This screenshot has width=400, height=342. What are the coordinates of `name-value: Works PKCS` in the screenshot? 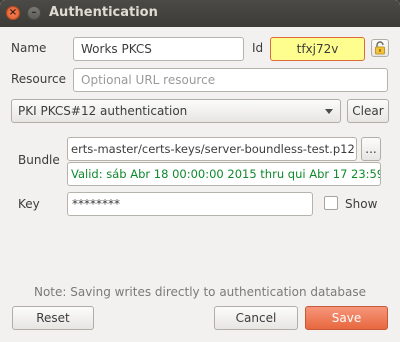 It's located at (116, 49).